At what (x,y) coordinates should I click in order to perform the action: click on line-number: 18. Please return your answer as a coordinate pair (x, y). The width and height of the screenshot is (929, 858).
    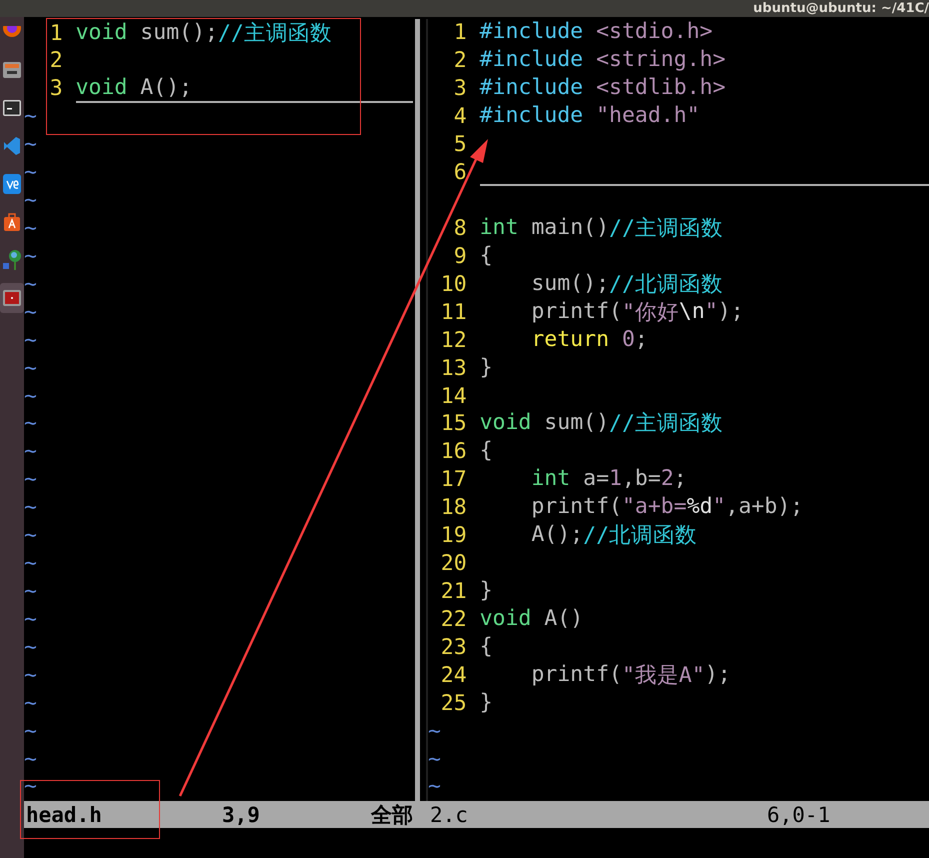
    Looking at the image, I should click on (453, 507).